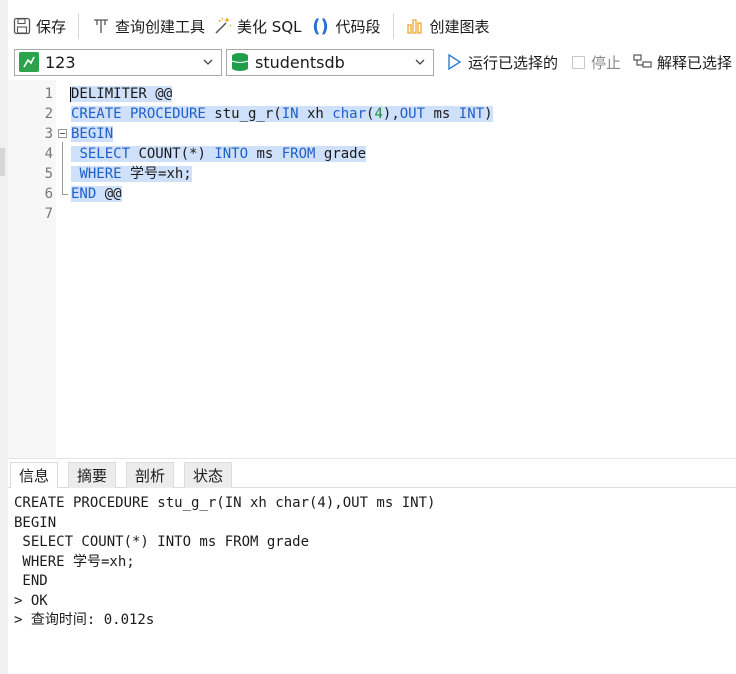 The width and height of the screenshot is (736, 674). I want to click on braces-icon: (), so click(320, 26).